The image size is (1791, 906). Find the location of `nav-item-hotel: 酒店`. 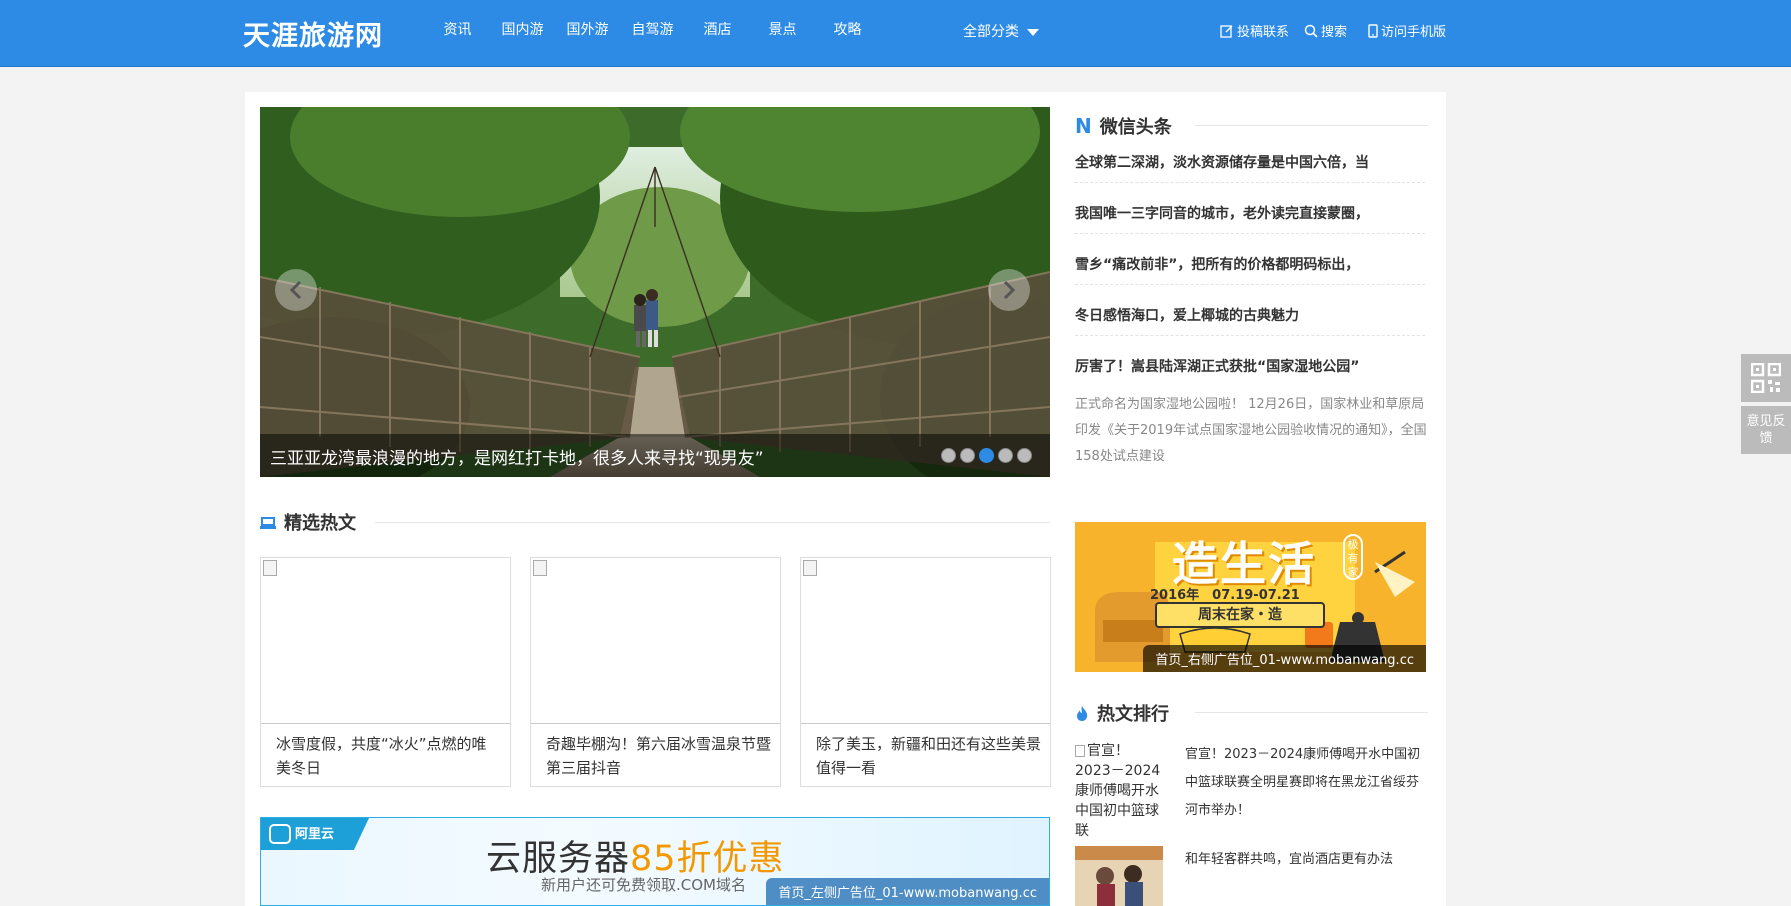

nav-item-hotel: 酒店 is located at coordinates (717, 31).